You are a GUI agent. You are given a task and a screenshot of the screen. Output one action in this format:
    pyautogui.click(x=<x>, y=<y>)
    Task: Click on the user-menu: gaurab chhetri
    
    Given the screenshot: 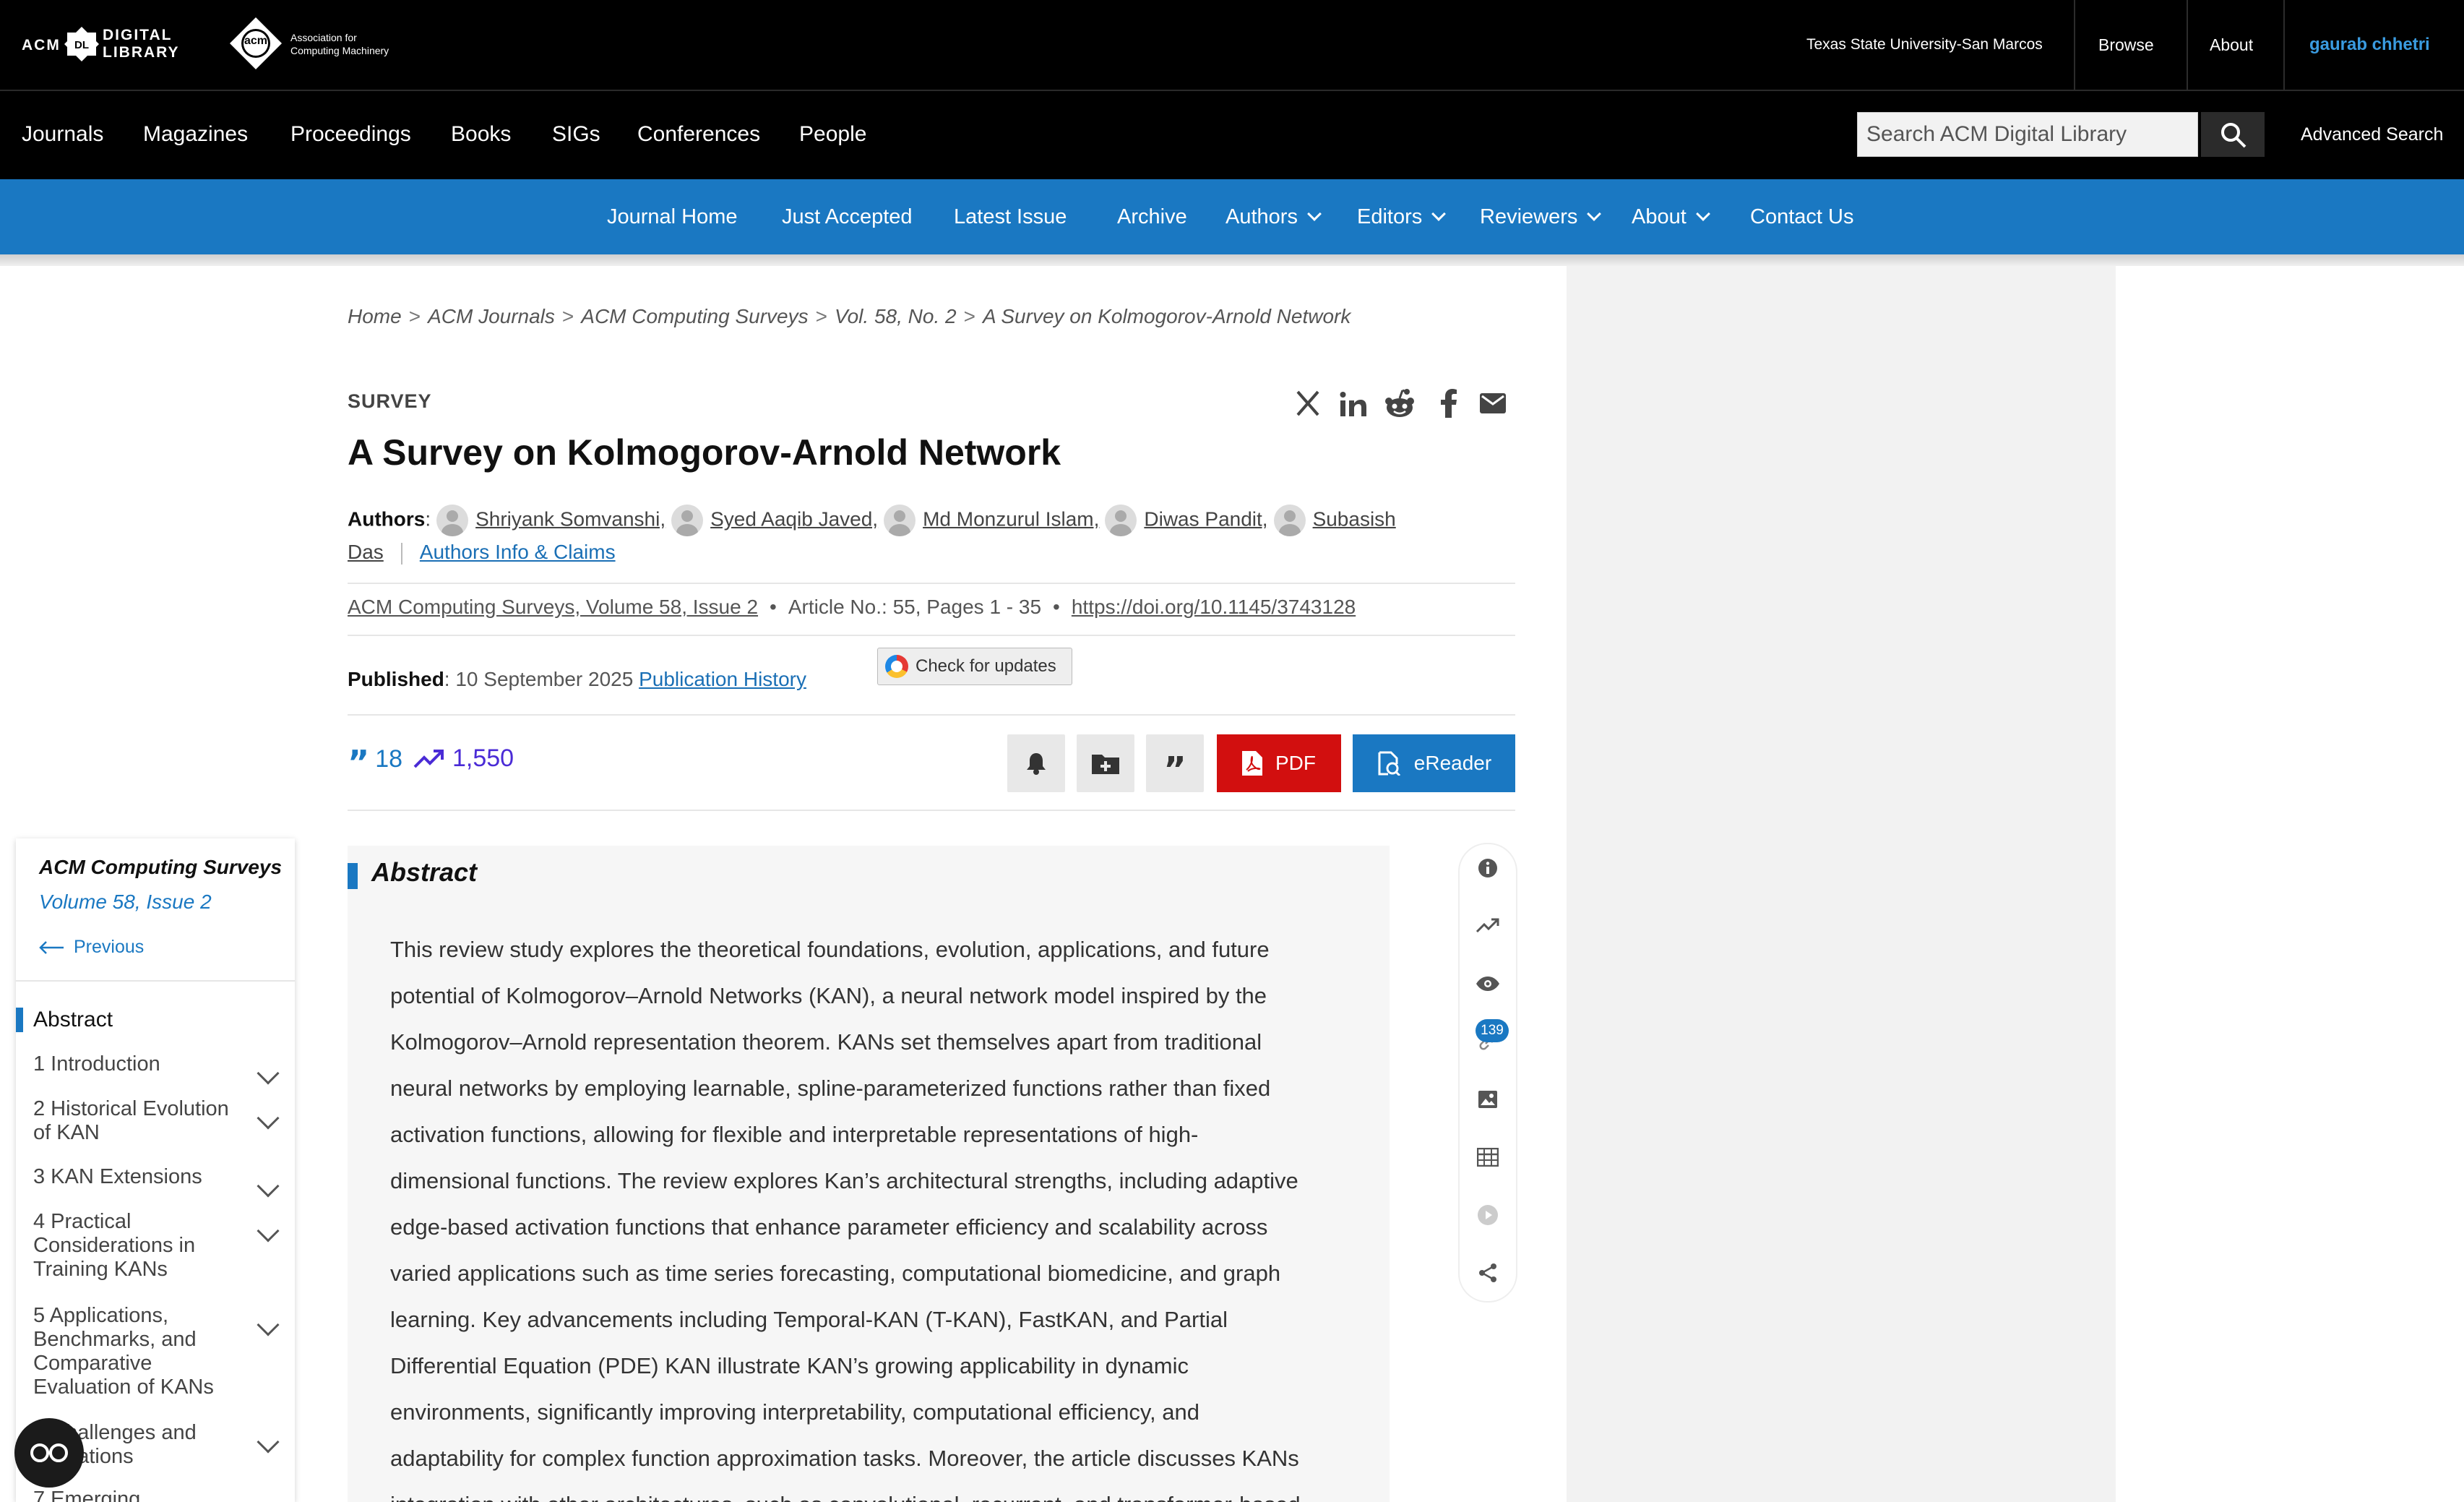 What is the action you would take?
    pyautogui.click(x=2369, y=45)
    